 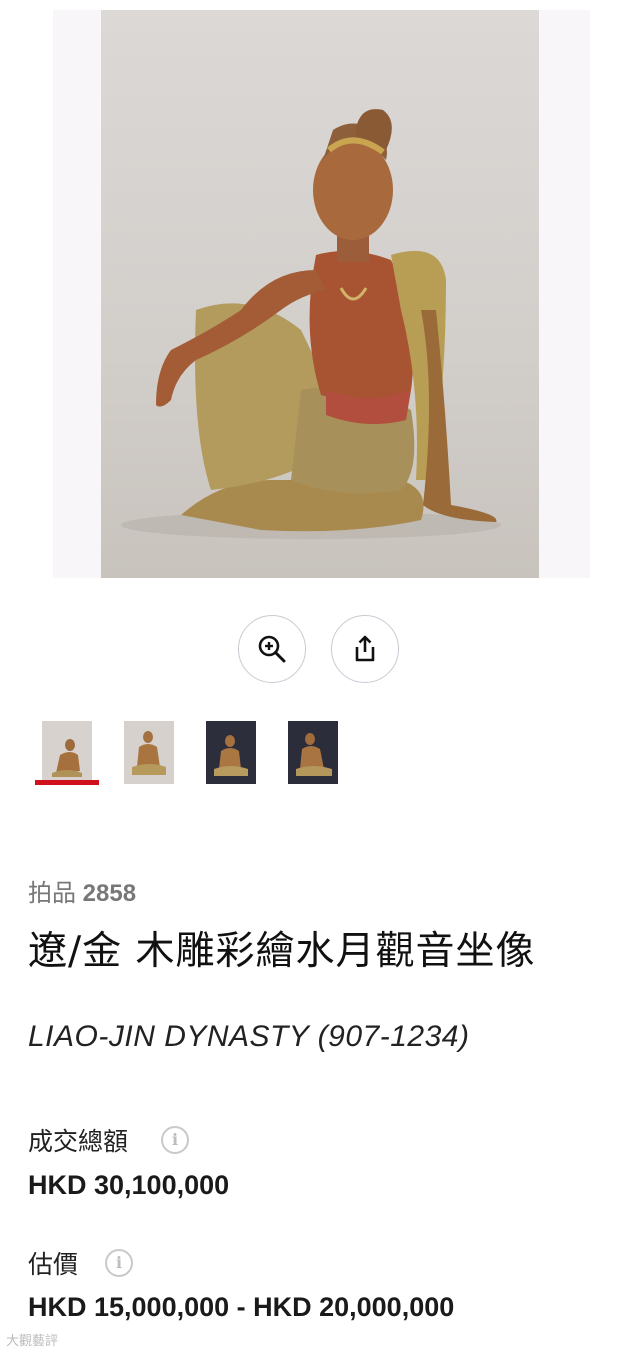 I want to click on thumbnail-3-image, so click(x=231, y=752).